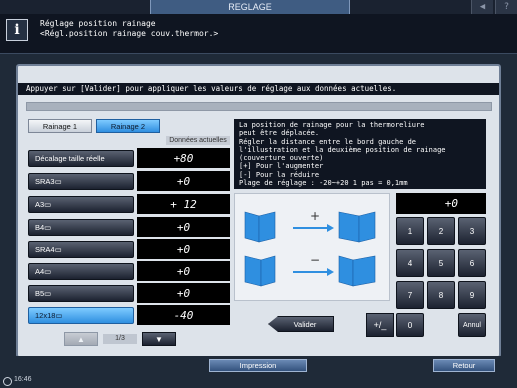 This screenshot has height=388, width=517. I want to click on key-7: 7, so click(410, 295).